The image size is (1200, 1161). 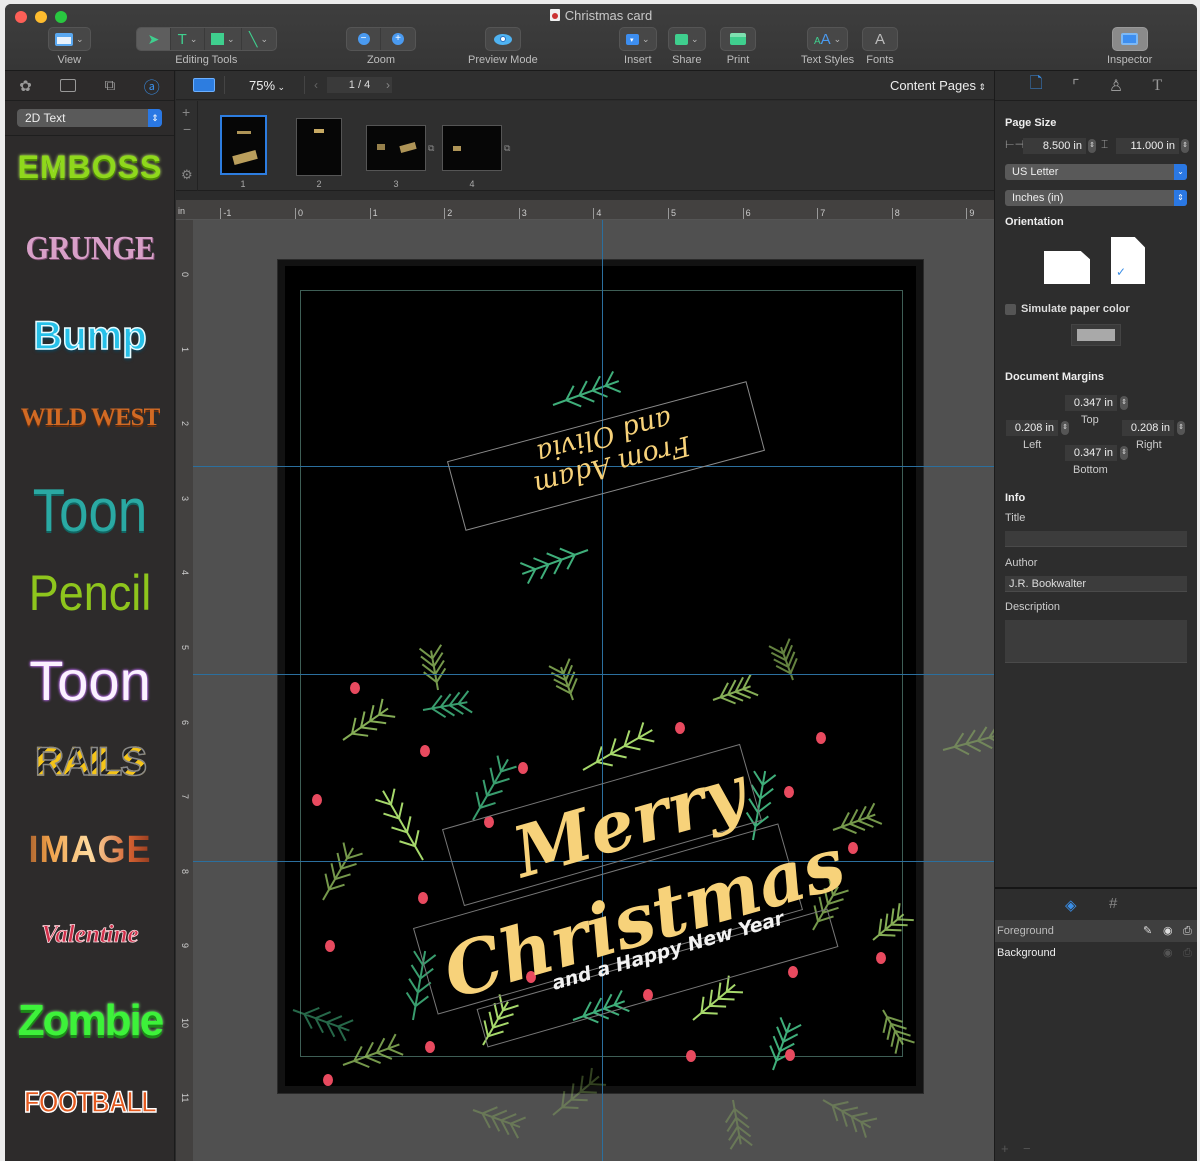 What do you see at coordinates (1148, 428) in the screenshot?
I see `margin-right-field: 0.208 in` at bounding box center [1148, 428].